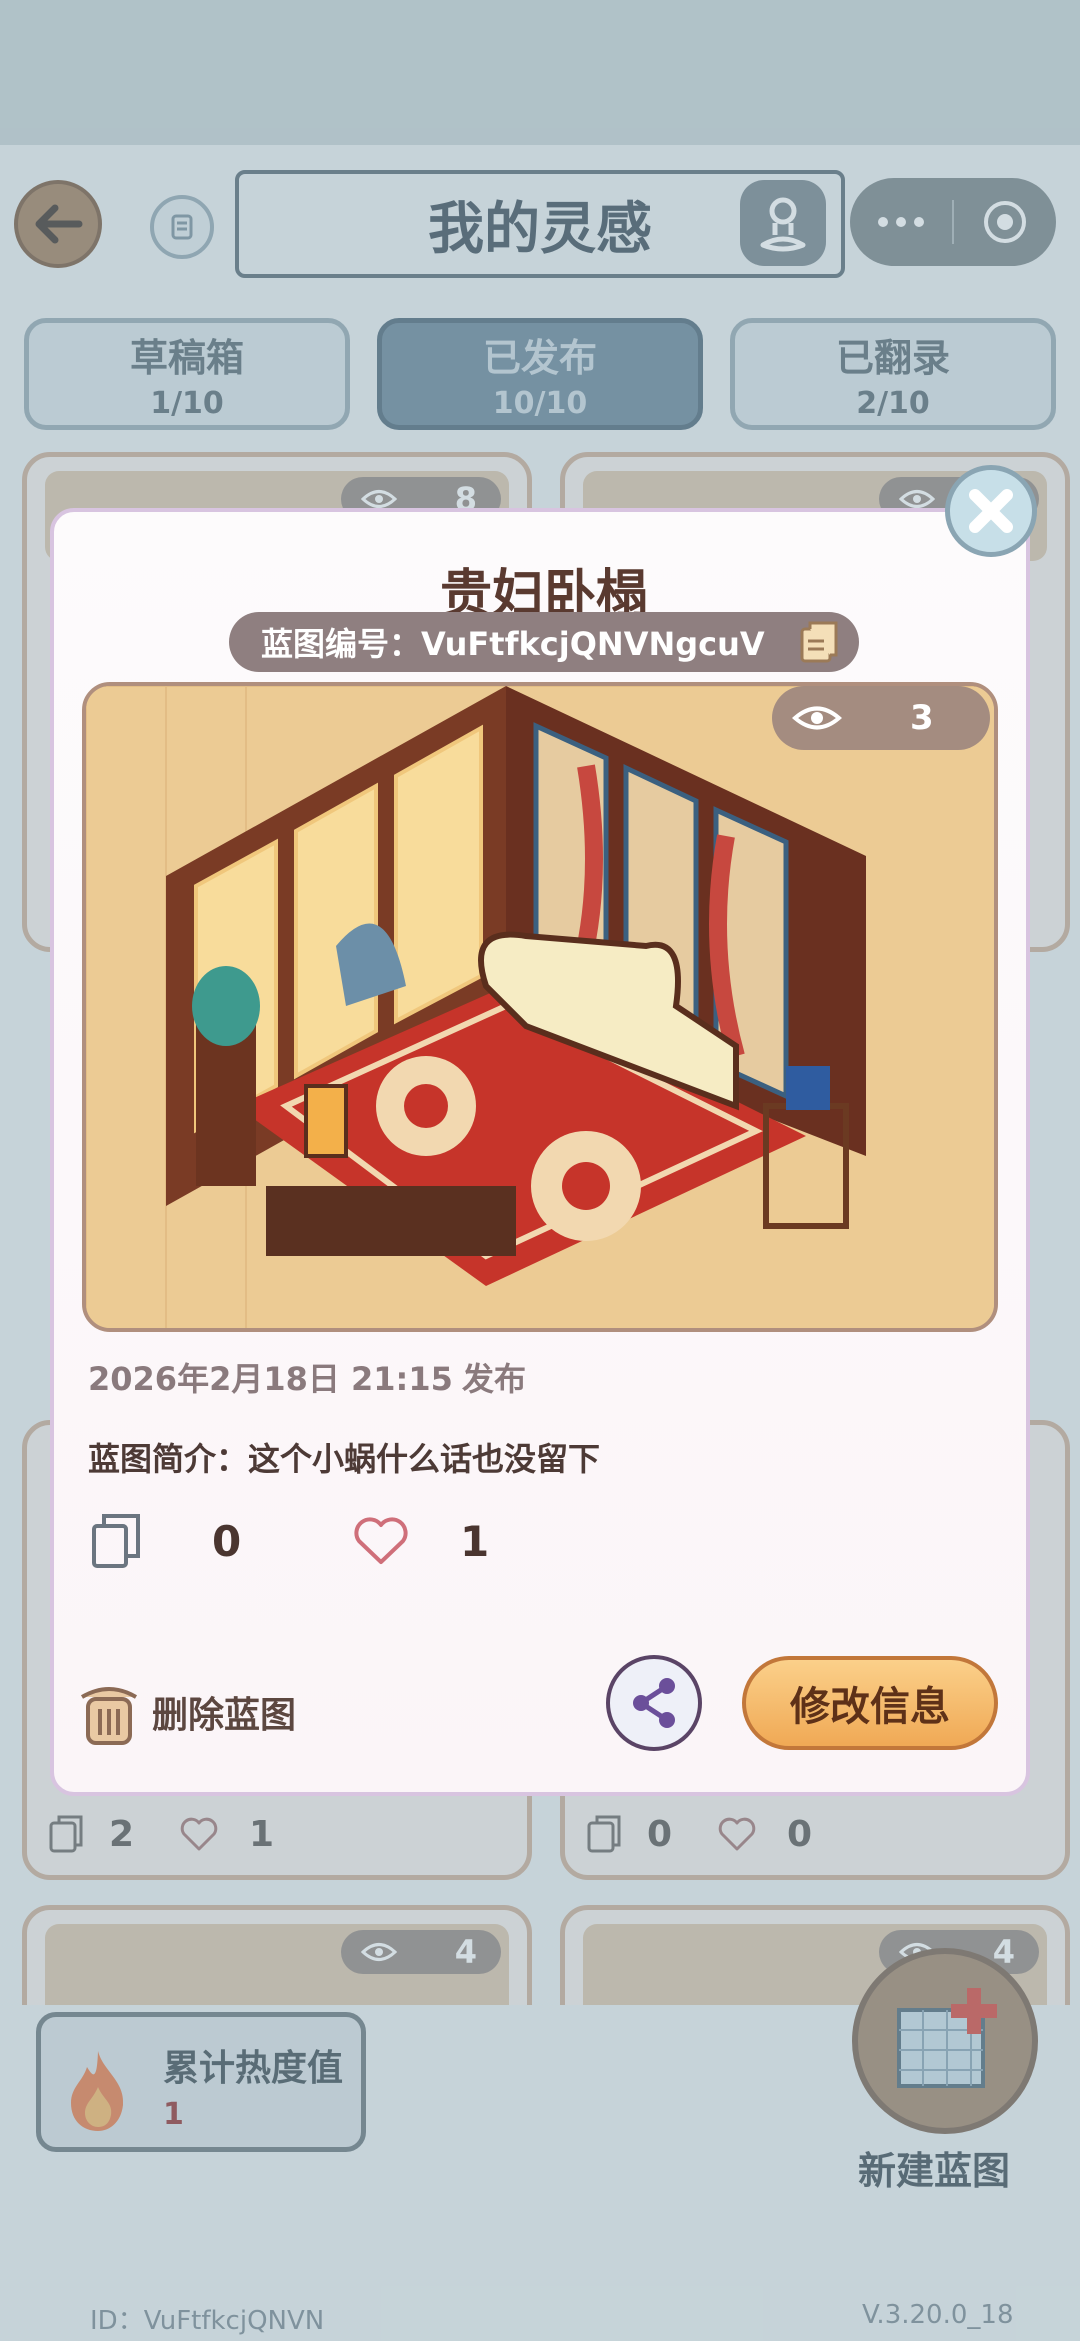  I want to click on preview-views-count: 3, so click(922, 718).